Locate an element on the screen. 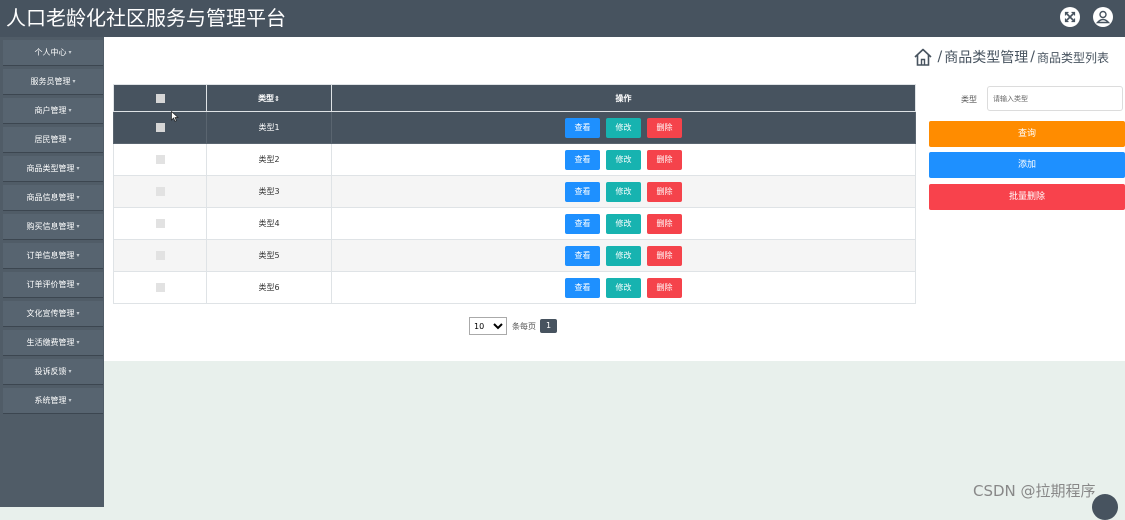  sidebar-item: 文化宣传管理 ▾ is located at coordinates (53, 314).